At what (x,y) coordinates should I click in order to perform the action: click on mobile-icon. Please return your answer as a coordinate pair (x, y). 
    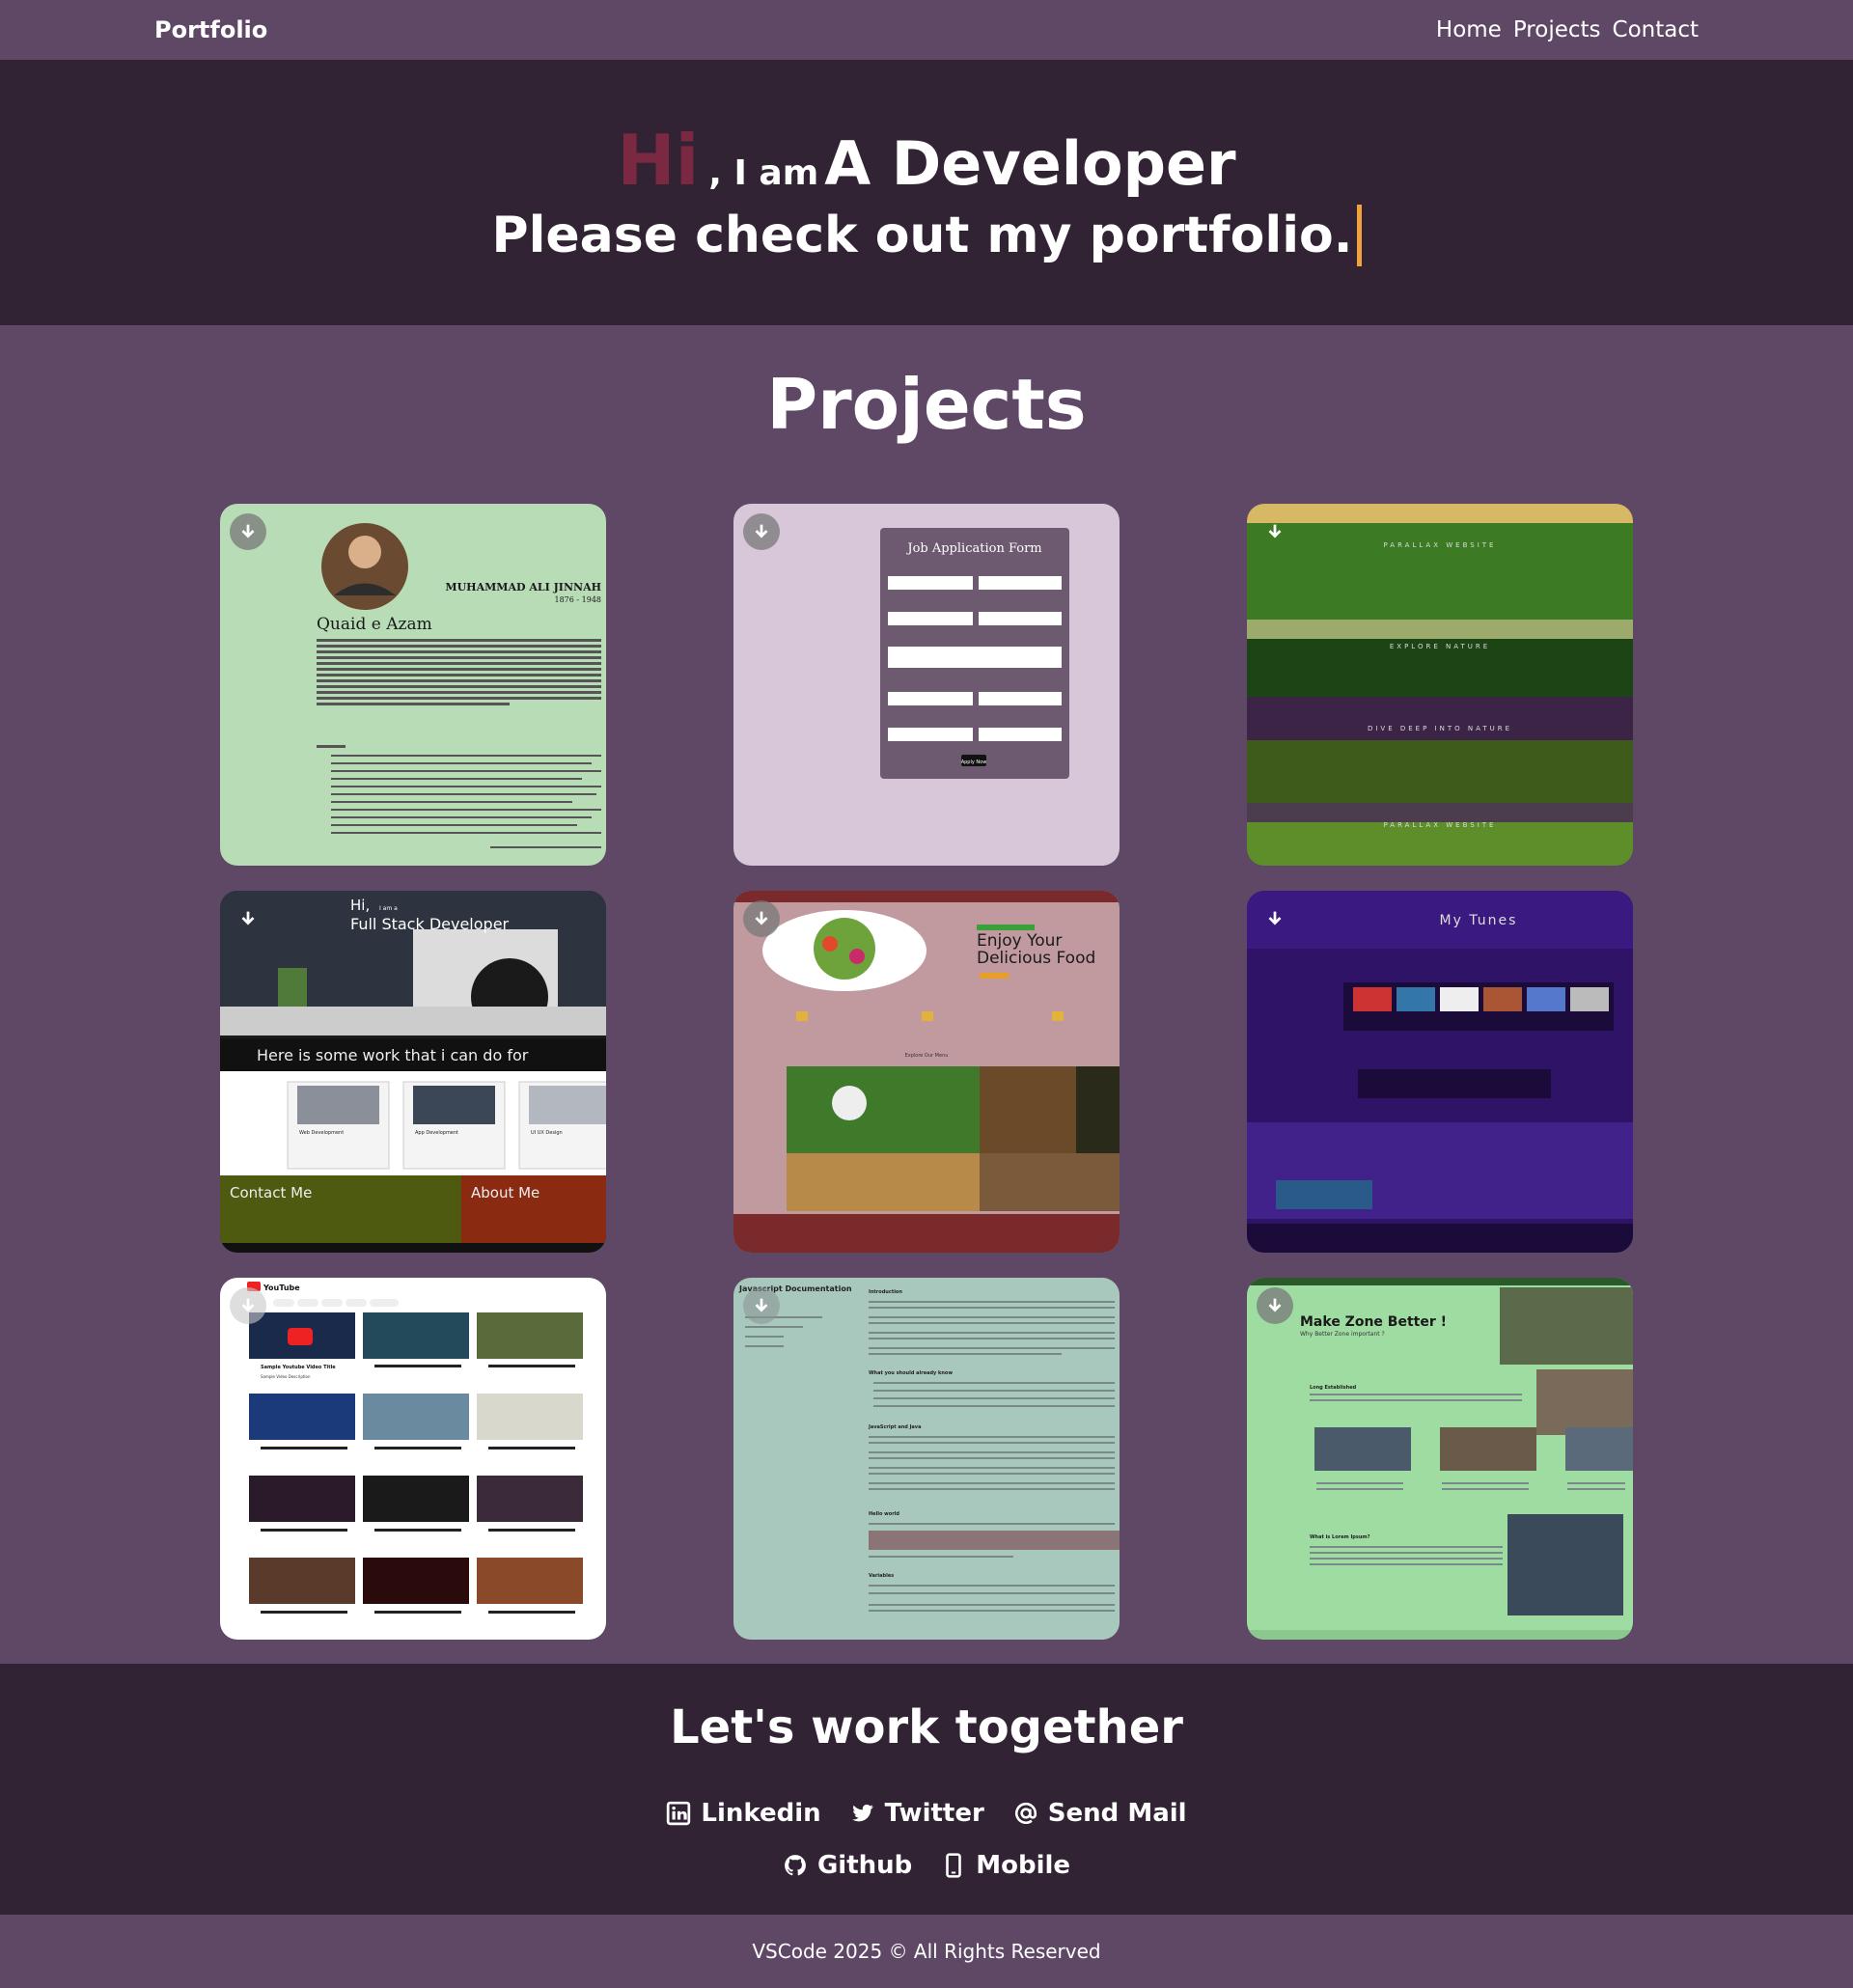
    Looking at the image, I should click on (954, 1865).